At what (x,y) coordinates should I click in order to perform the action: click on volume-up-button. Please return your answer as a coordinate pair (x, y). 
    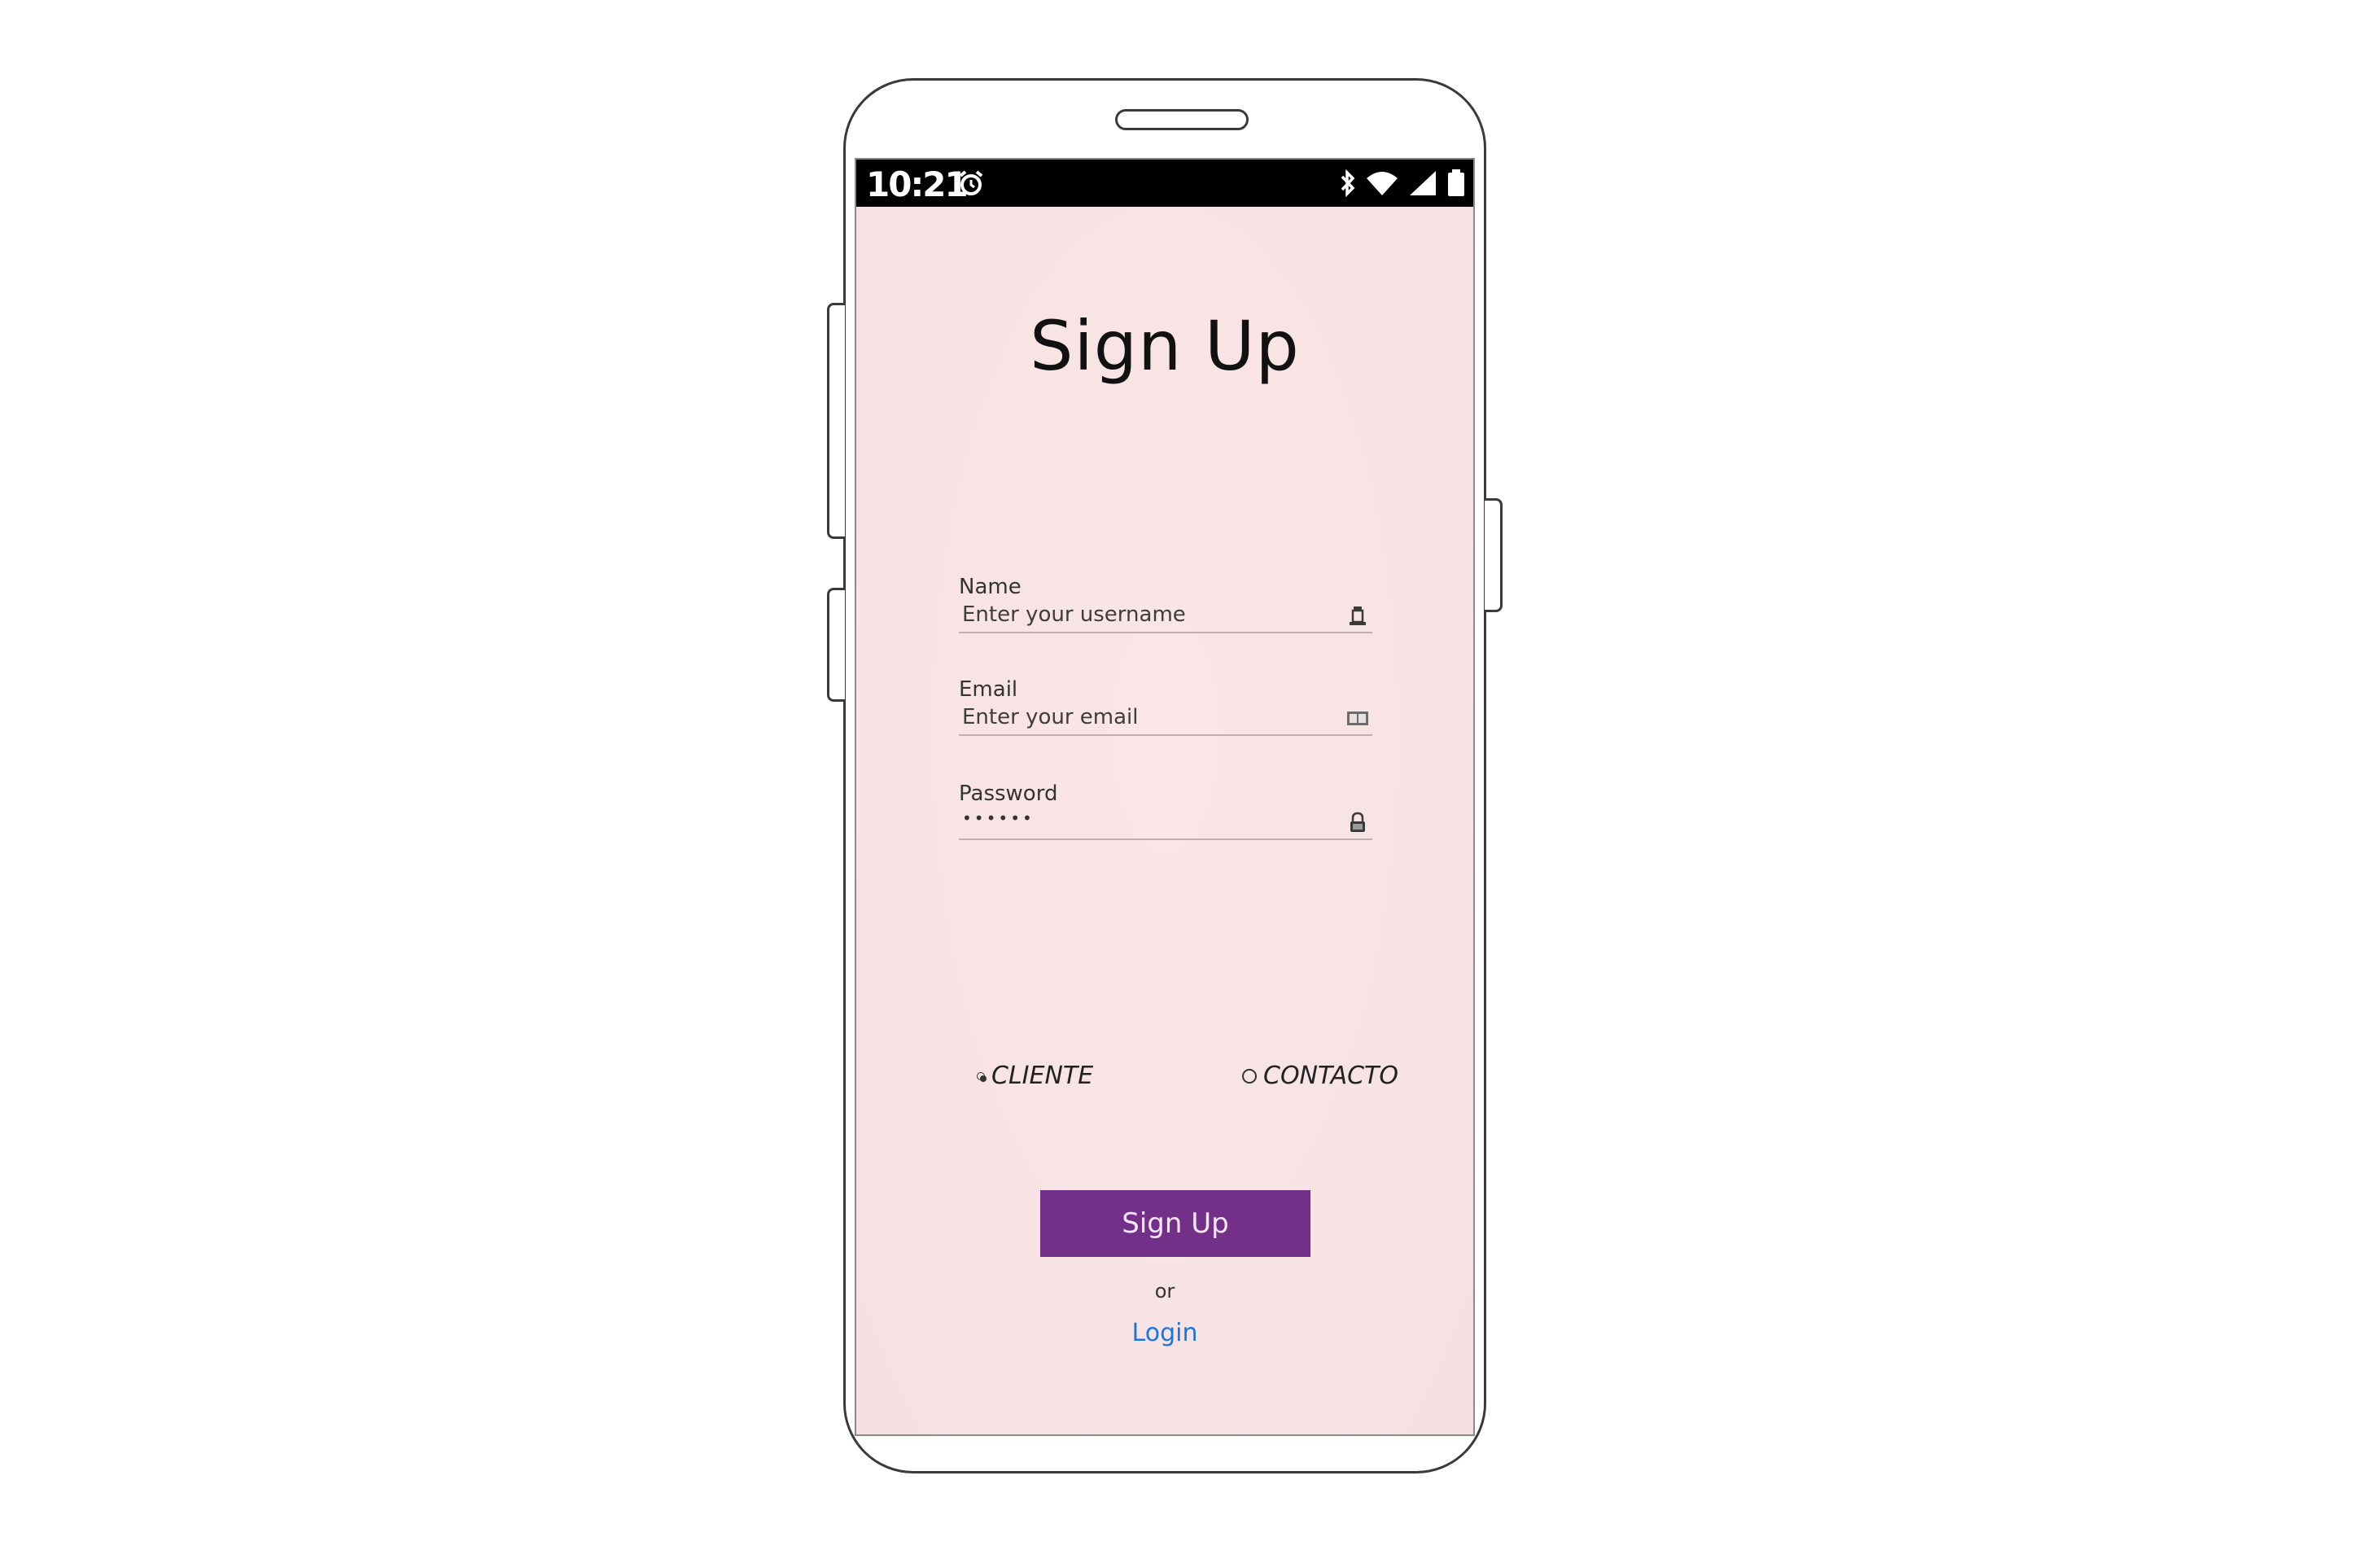
    Looking at the image, I should click on (836, 421).